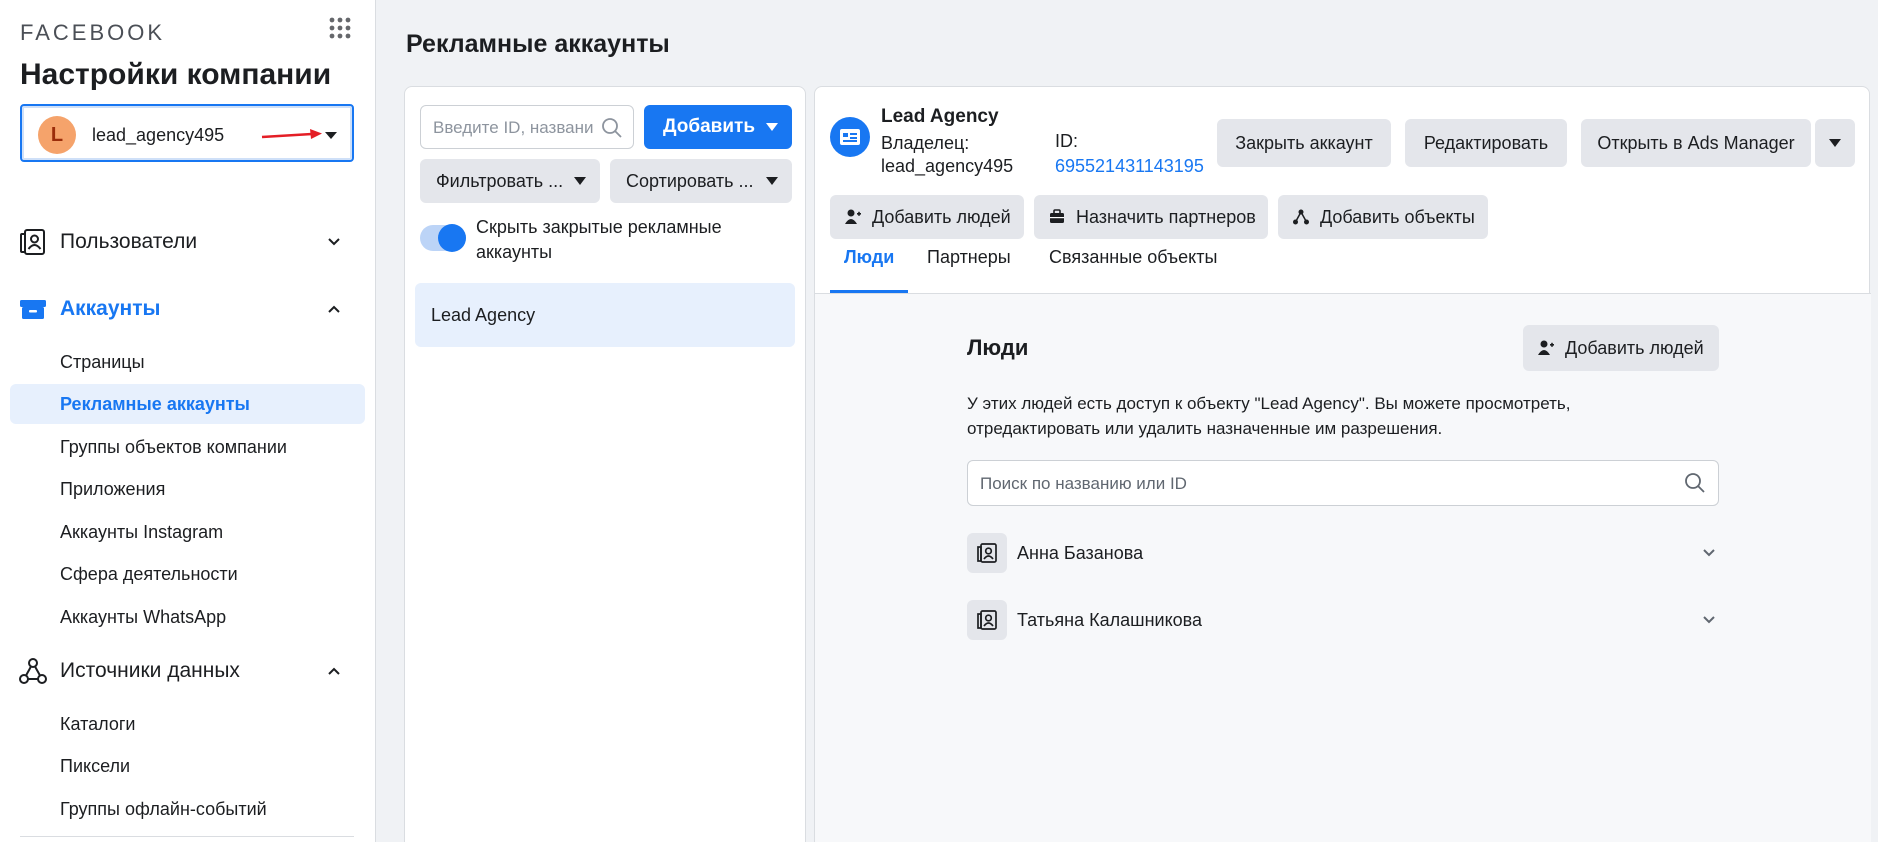  I want to click on add-assets-label: Добавить объекты, so click(1397, 216).